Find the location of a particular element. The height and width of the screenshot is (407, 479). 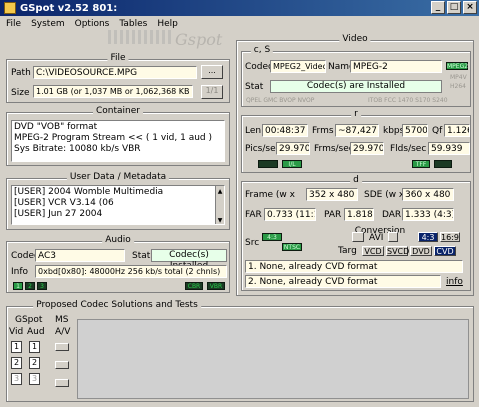

frms-sec-label: Frms/sec is located at coordinates (334, 149).